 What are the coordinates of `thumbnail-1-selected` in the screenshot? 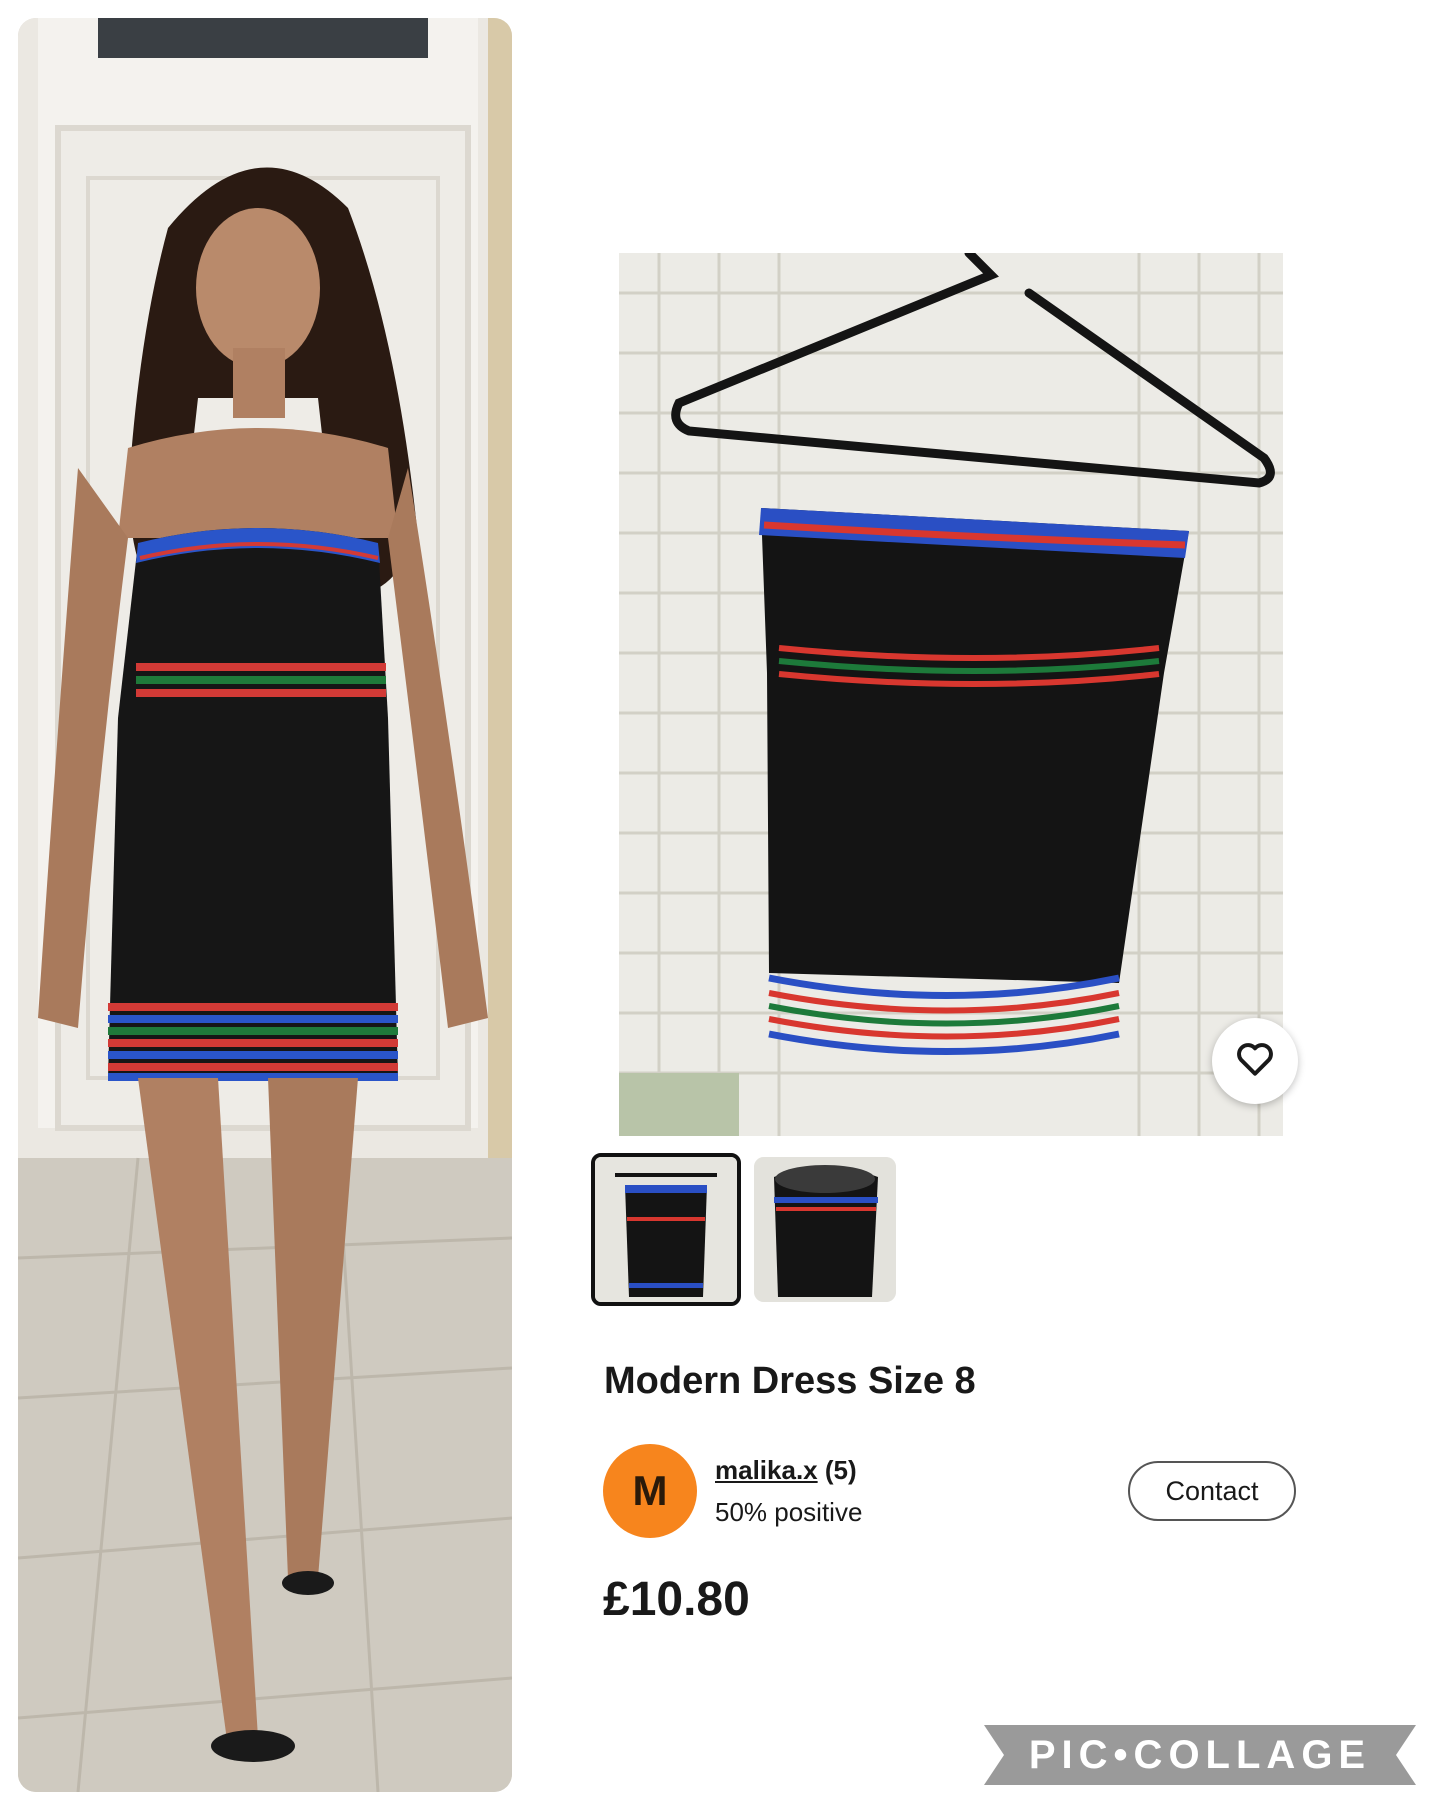 It's located at (666, 1229).